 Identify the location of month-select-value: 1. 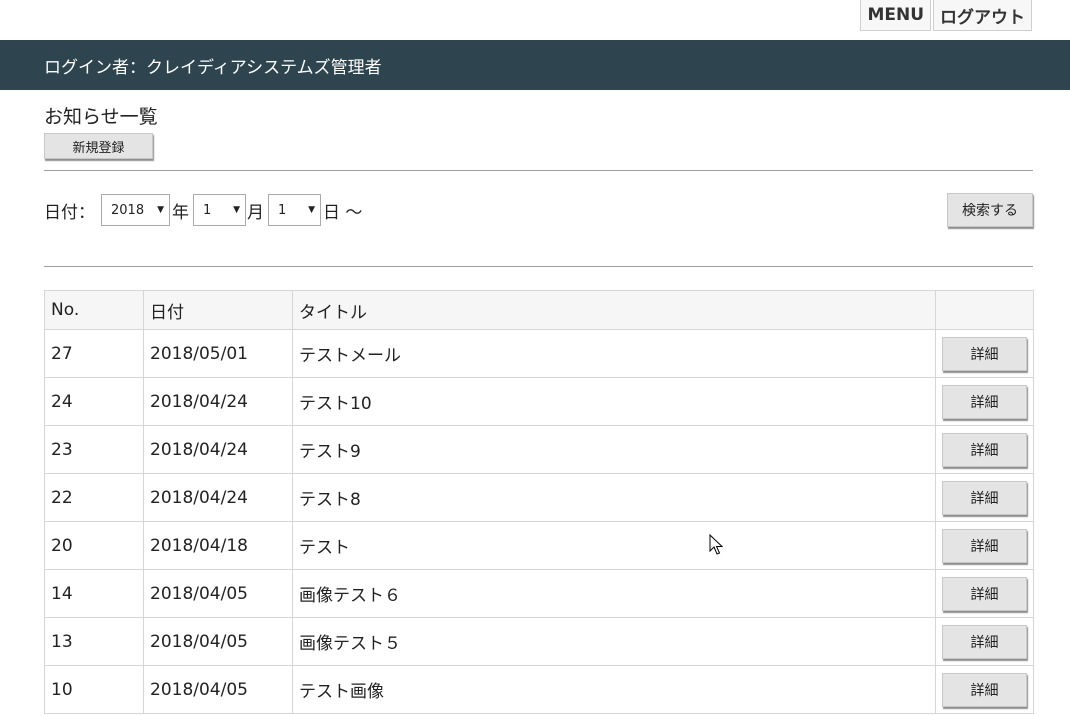
(207, 210).